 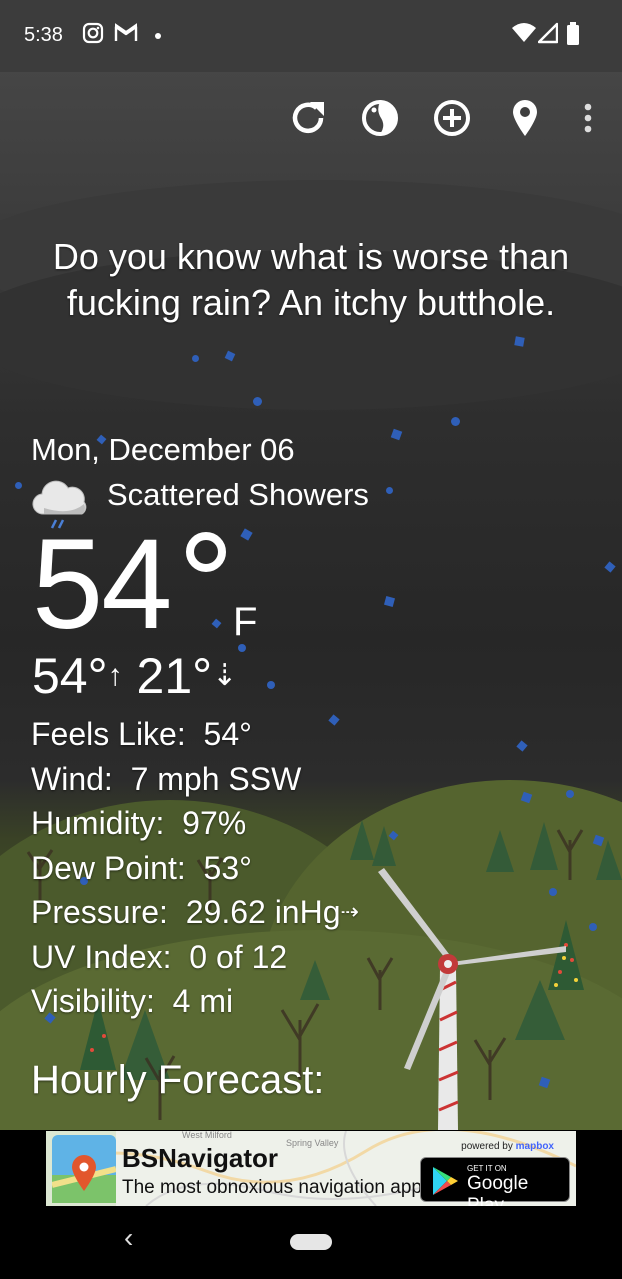 I want to click on notification-dot-icon, so click(x=158, y=36).